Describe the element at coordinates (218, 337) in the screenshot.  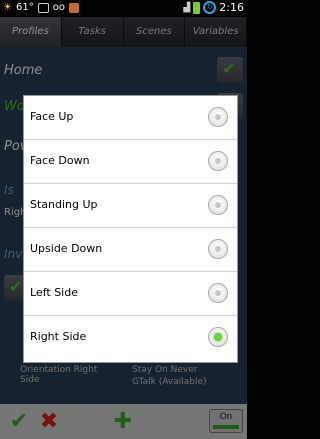
I see `radio-selected-icon` at that location.